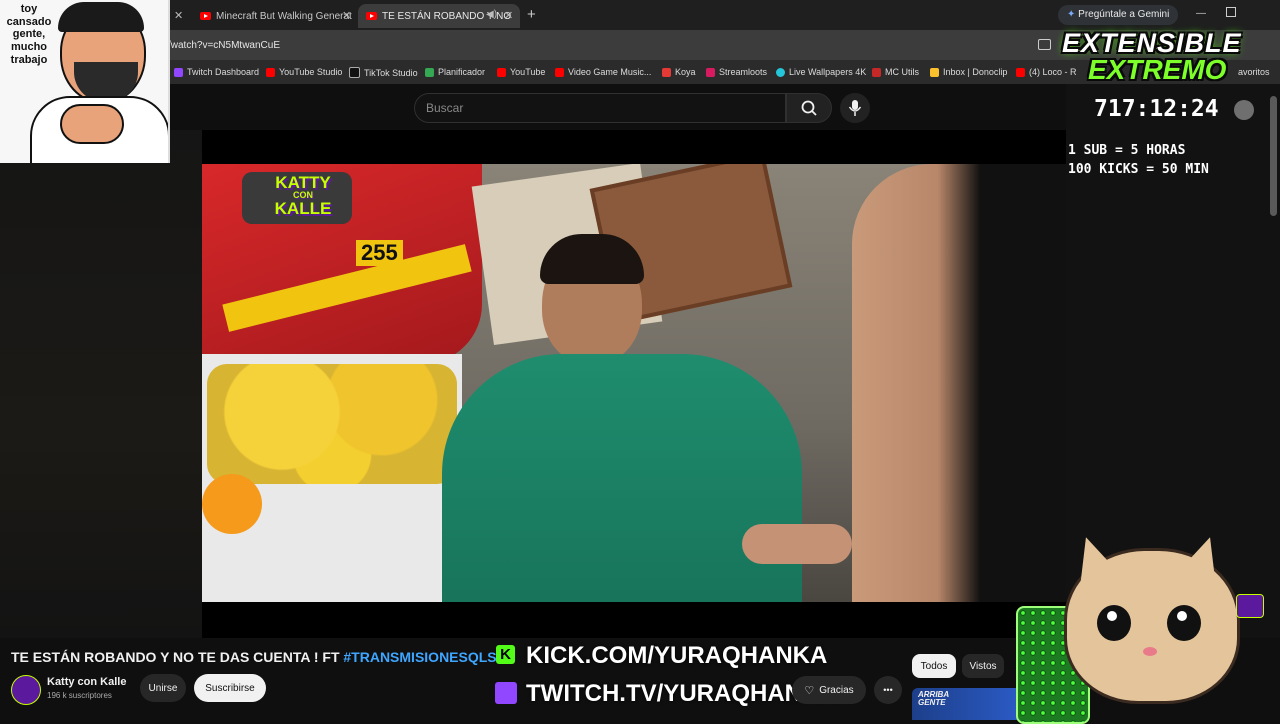  What do you see at coordinates (666, 72) in the screenshot?
I see `koya-icon` at bounding box center [666, 72].